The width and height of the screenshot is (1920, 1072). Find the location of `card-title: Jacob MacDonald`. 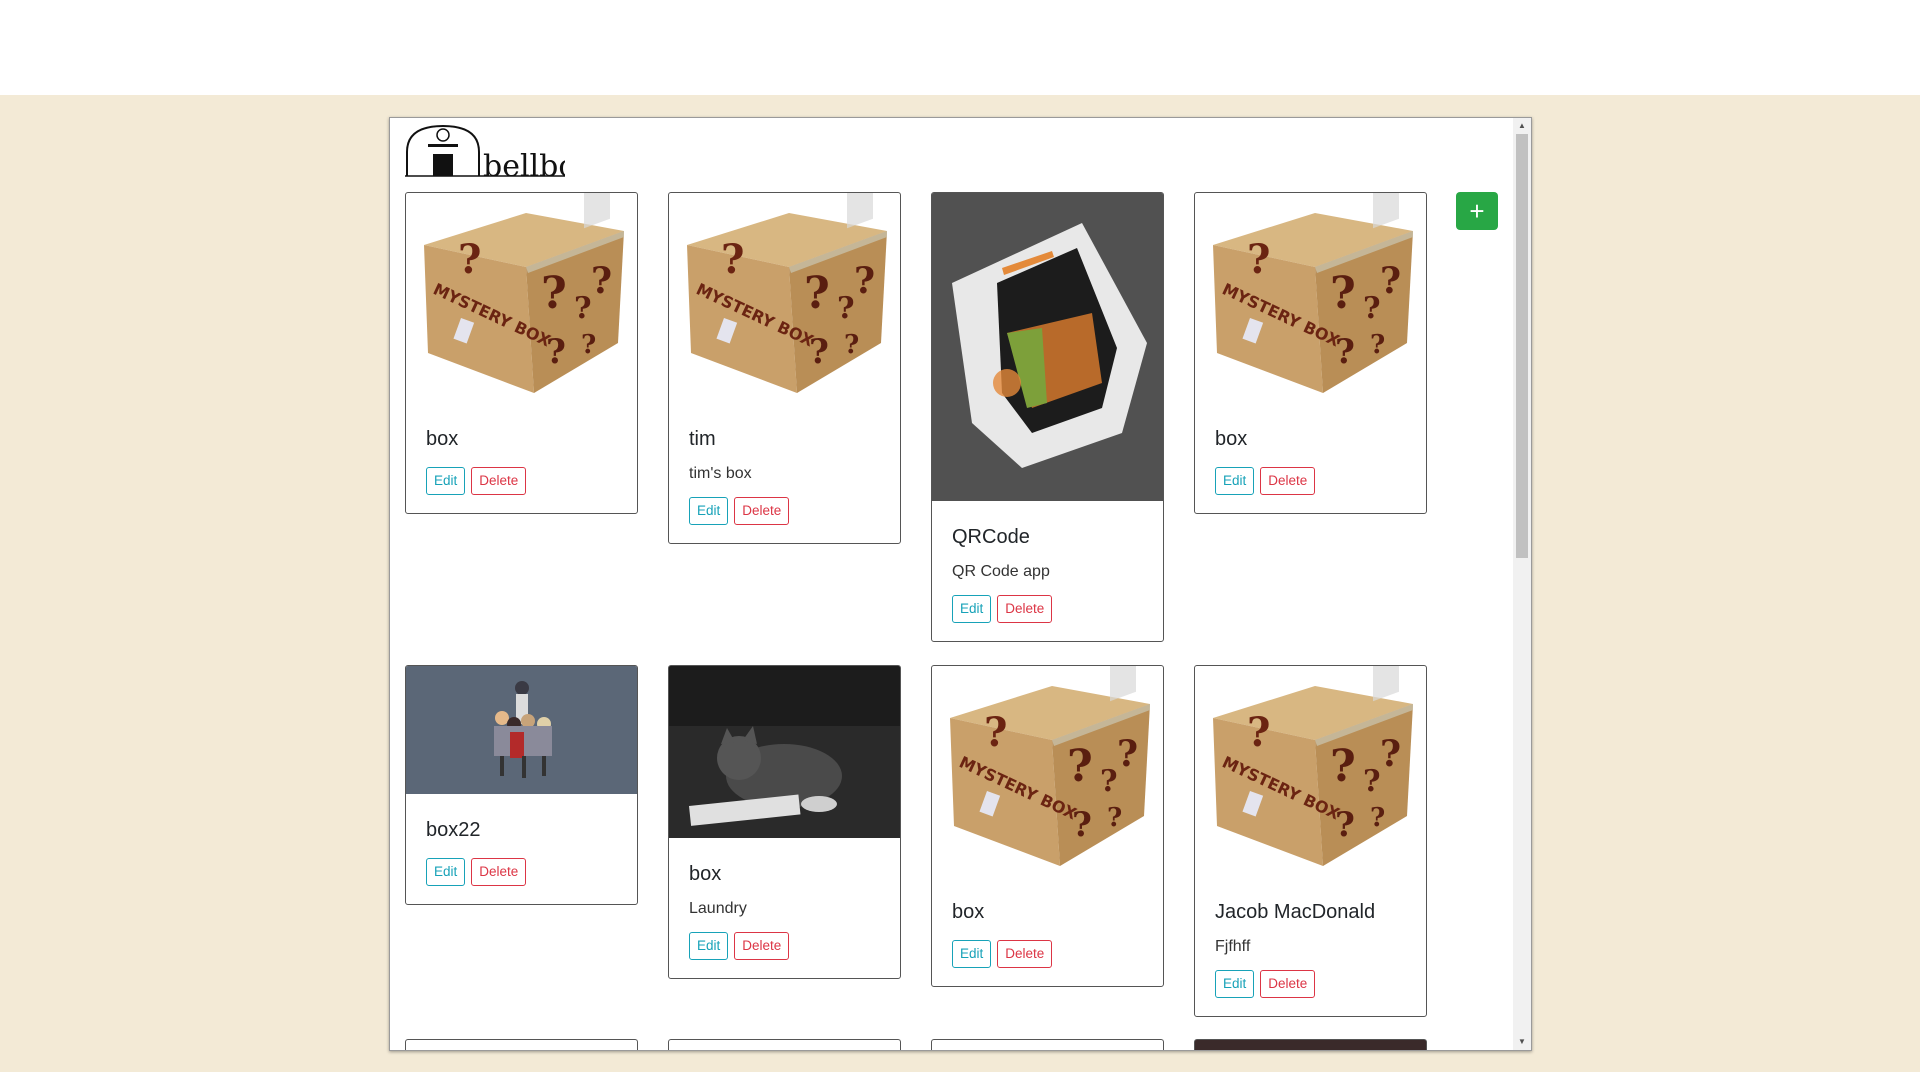

card-title: Jacob MacDonald is located at coordinates (1295, 912).